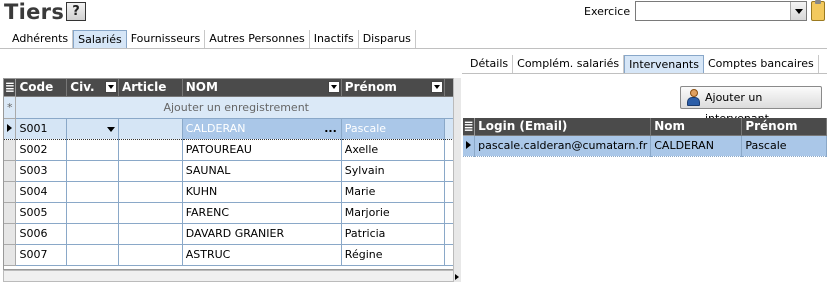 The width and height of the screenshot is (827, 282). I want to click on cell-code: S003, so click(41, 171).